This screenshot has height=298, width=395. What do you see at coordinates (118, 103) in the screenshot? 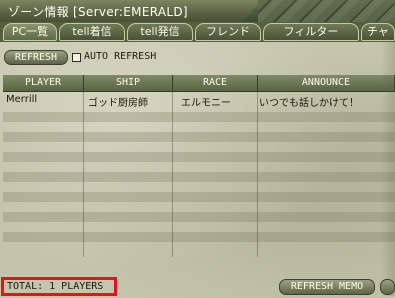
I see `ship-name: ゴッド厨房師` at bounding box center [118, 103].